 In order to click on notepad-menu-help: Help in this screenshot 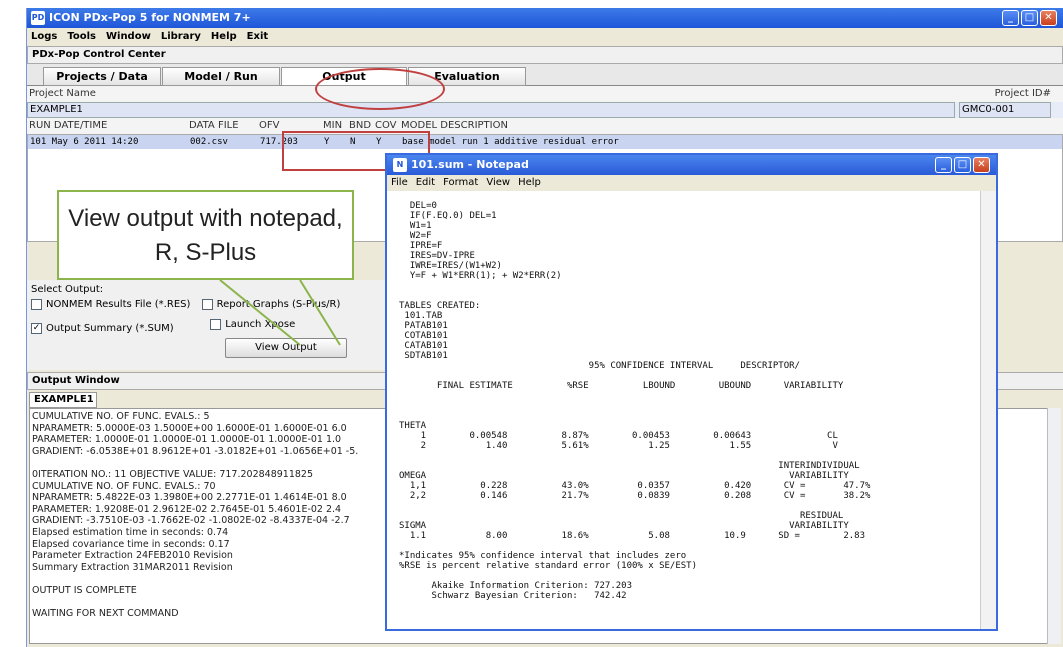, I will do `click(529, 183)`.